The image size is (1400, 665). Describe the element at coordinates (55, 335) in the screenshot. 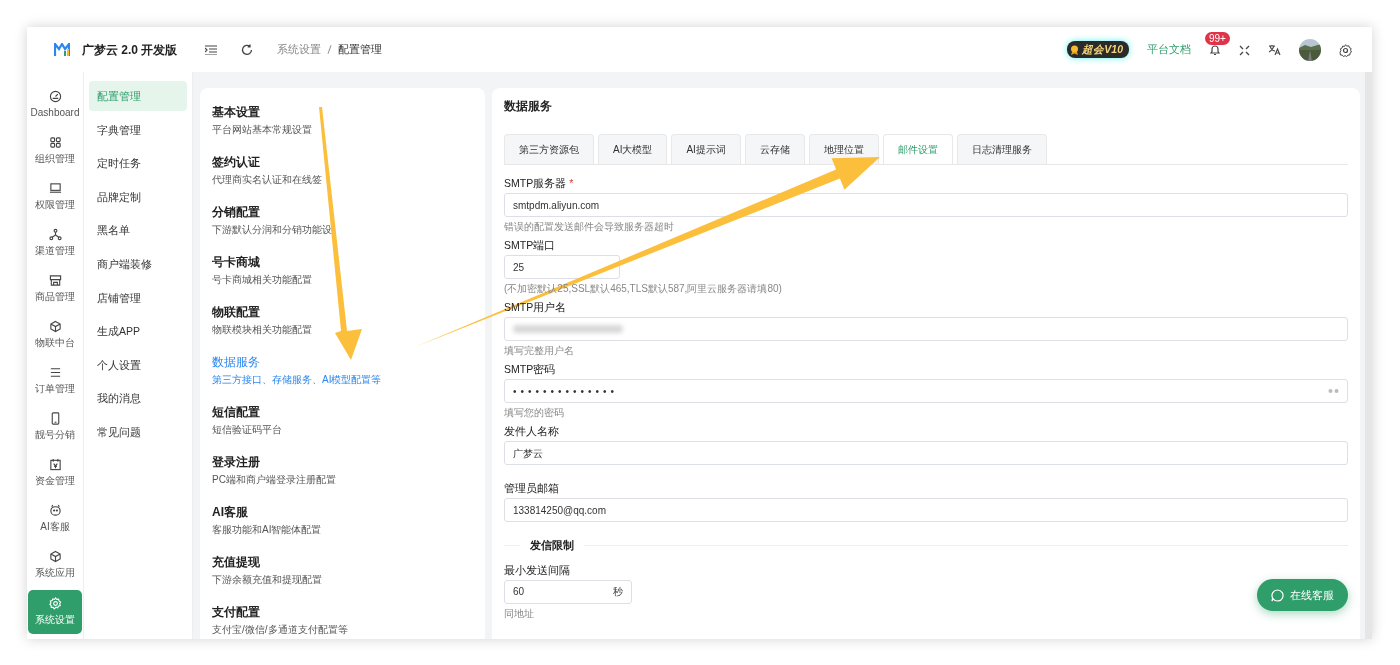

I see `rail-item: 物联中台` at that location.